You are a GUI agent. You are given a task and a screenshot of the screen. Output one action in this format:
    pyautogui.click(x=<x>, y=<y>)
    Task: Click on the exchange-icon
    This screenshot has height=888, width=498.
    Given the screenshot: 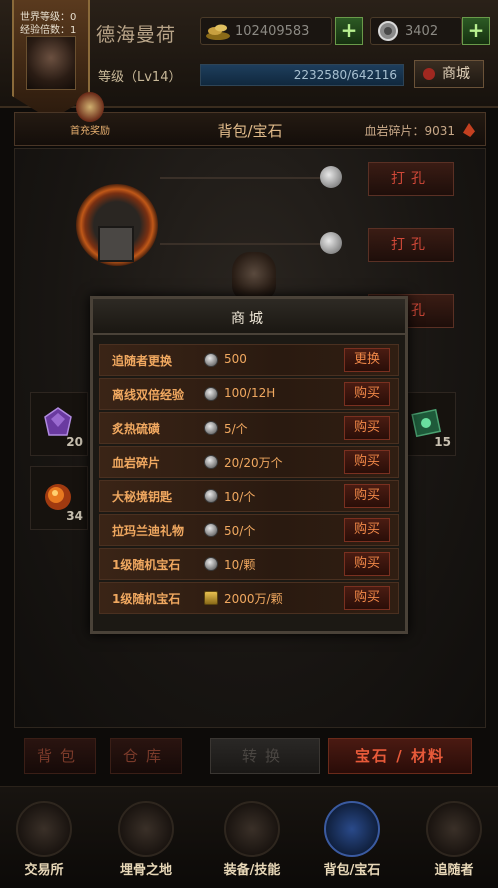 What is the action you would take?
    pyautogui.click(x=44, y=829)
    